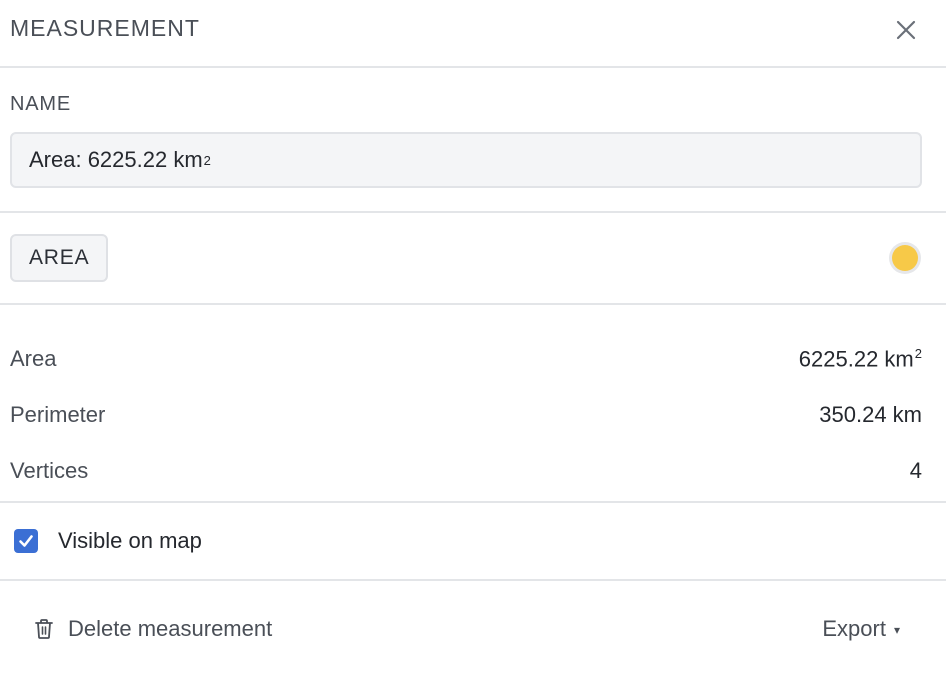  What do you see at coordinates (905, 258) in the screenshot?
I see `color-swatch` at bounding box center [905, 258].